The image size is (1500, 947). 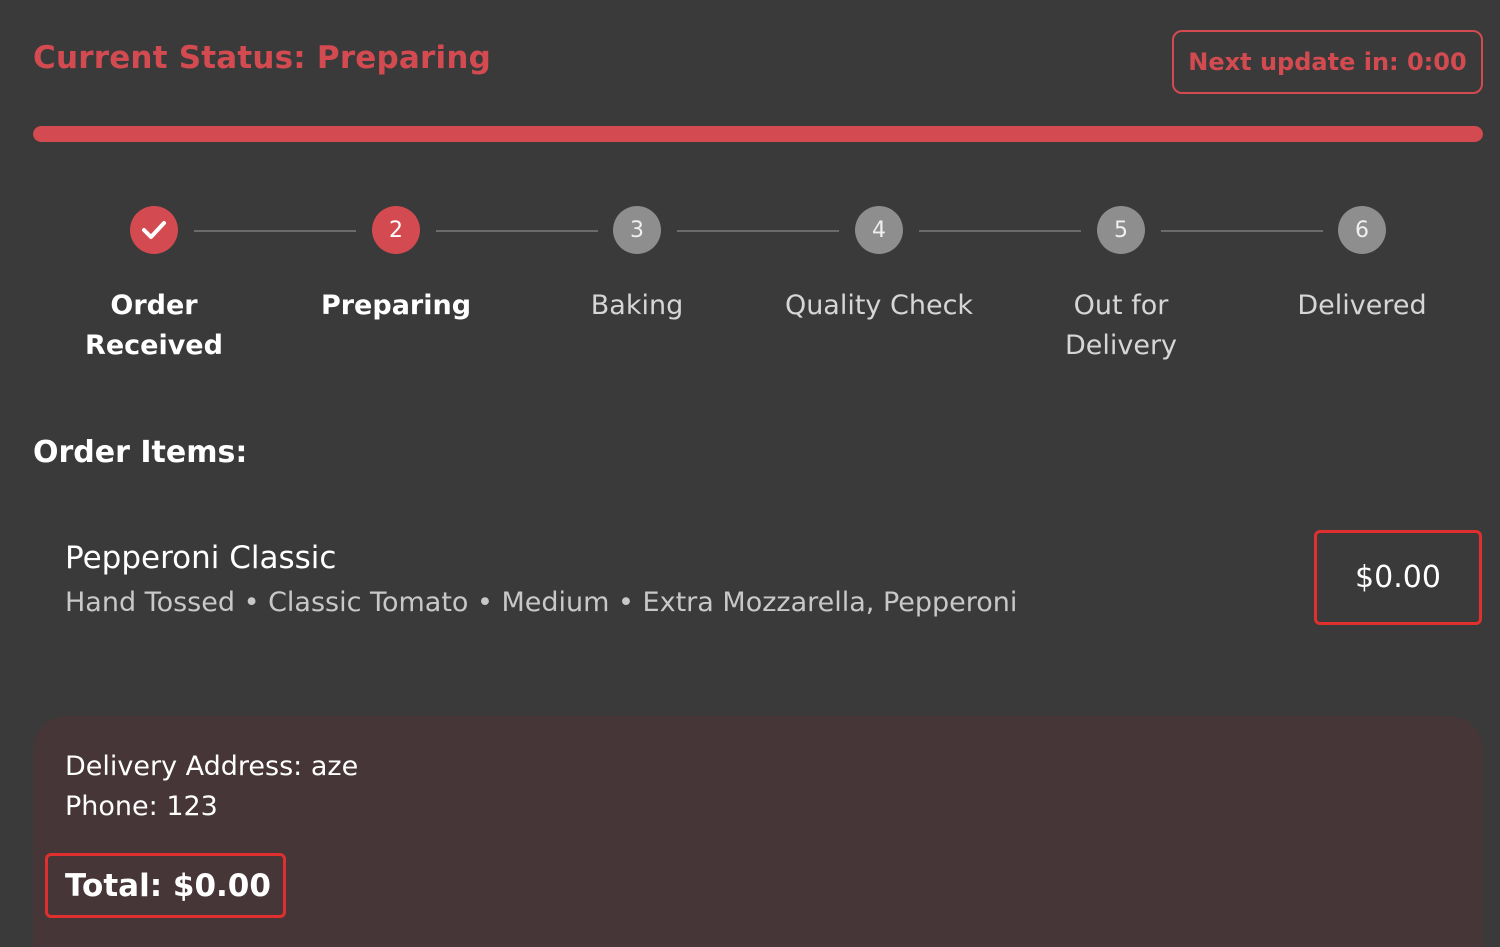 I want to click on item-name: Pepperoni Classic, so click(x=201, y=558).